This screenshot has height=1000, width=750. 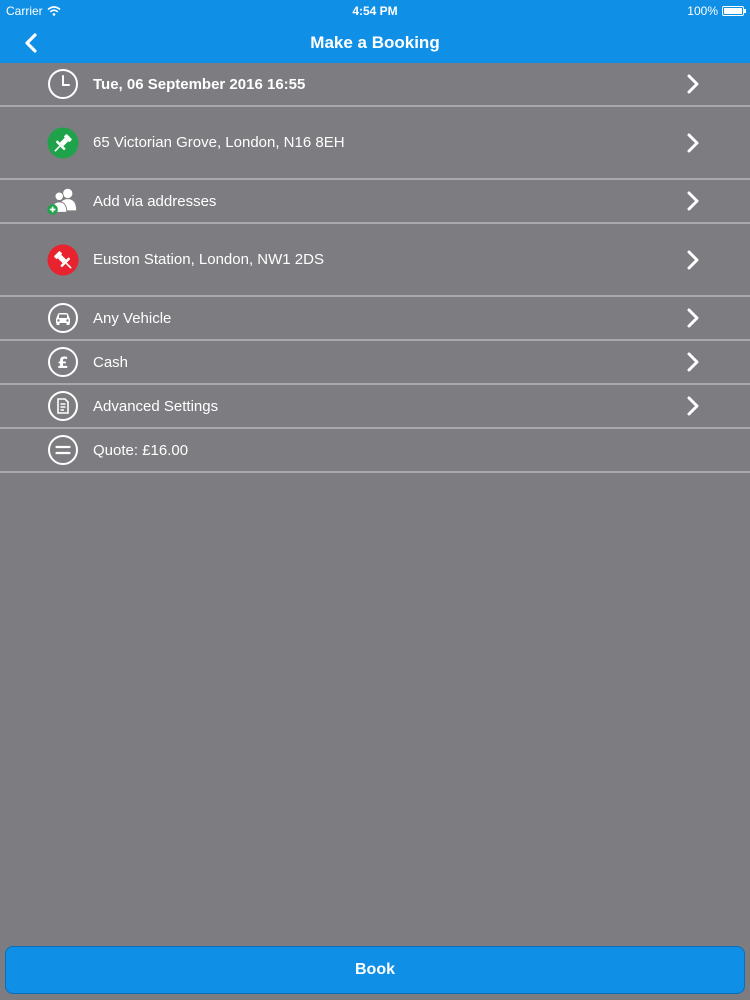 What do you see at coordinates (375, 260) in the screenshot?
I see `row-destination-address: Euston Station, London, NW1 2DS` at bounding box center [375, 260].